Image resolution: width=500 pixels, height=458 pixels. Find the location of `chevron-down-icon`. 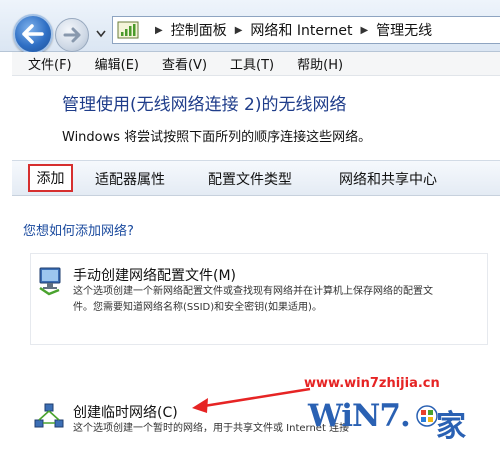

chevron-down-icon is located at coordinates (101, 34).